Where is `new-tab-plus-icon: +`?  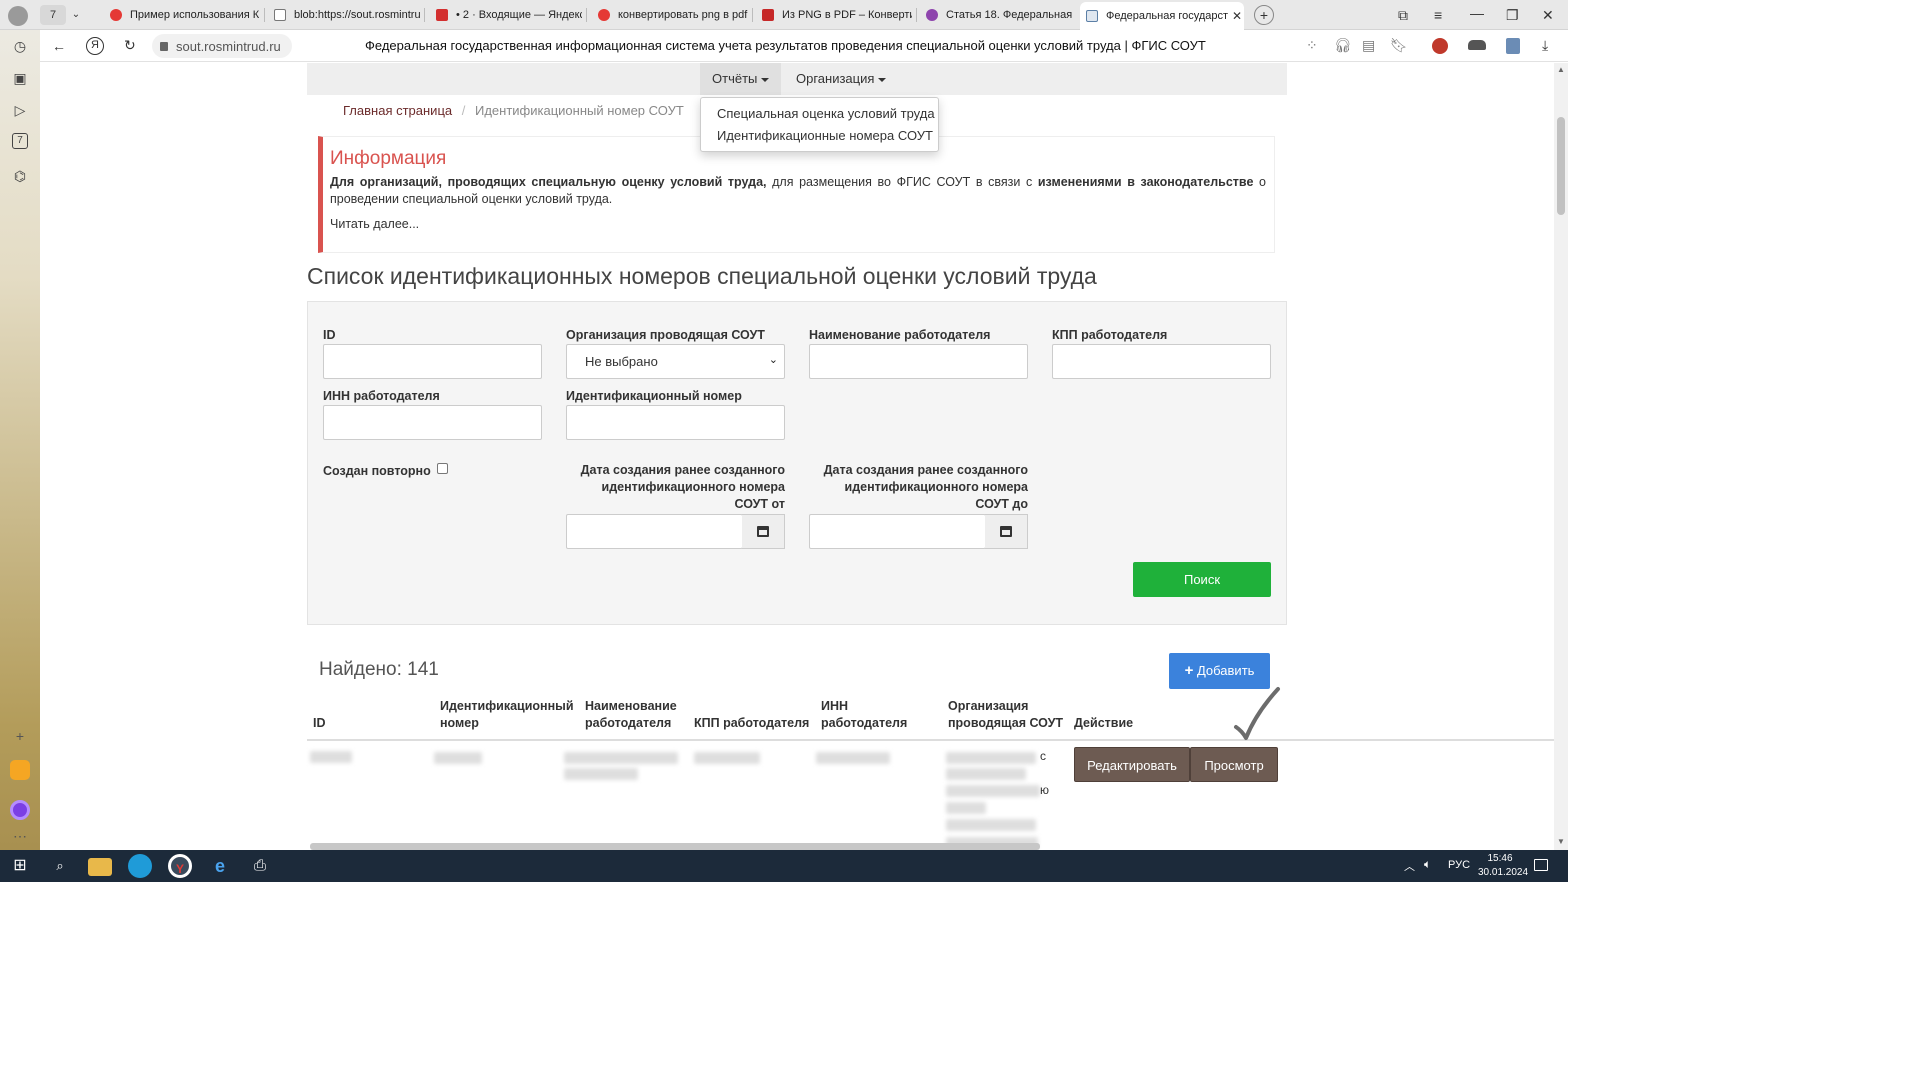
new-tab-plus-icon: + is located at coordinates (1264, 15).